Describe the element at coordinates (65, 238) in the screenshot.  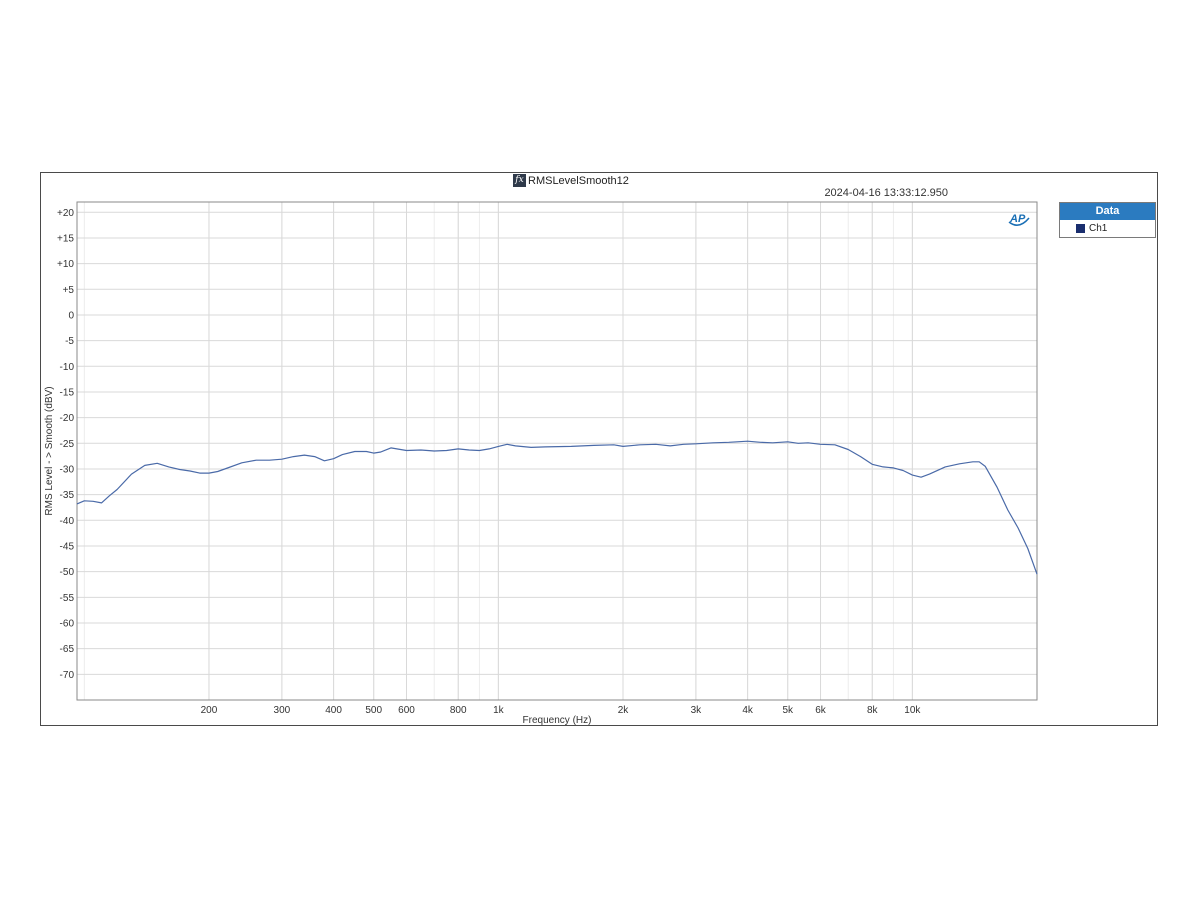
I see `y-tick-label: +15` at that location.